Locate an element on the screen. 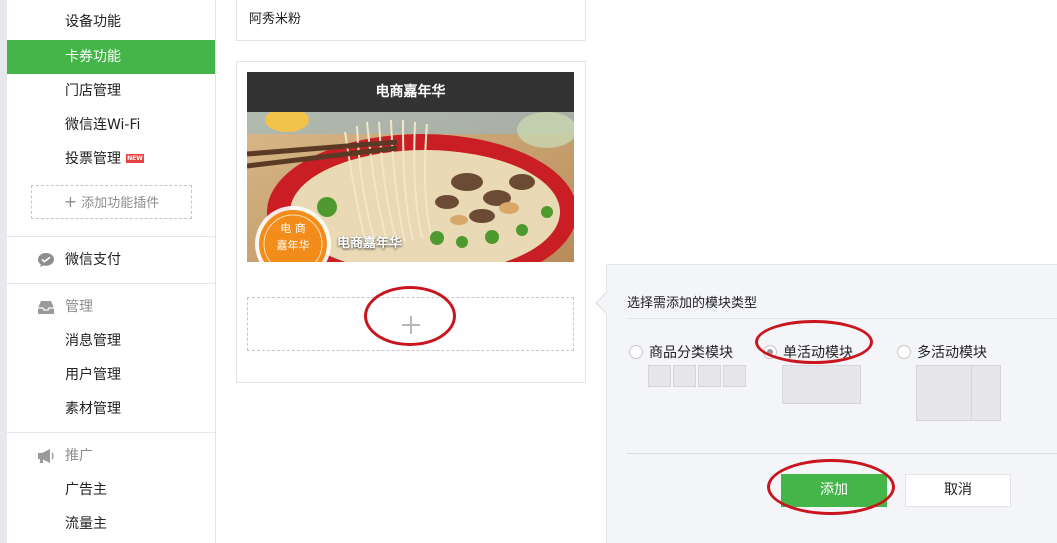  multi-activity-preview-left is located at coordinates (944, 393).